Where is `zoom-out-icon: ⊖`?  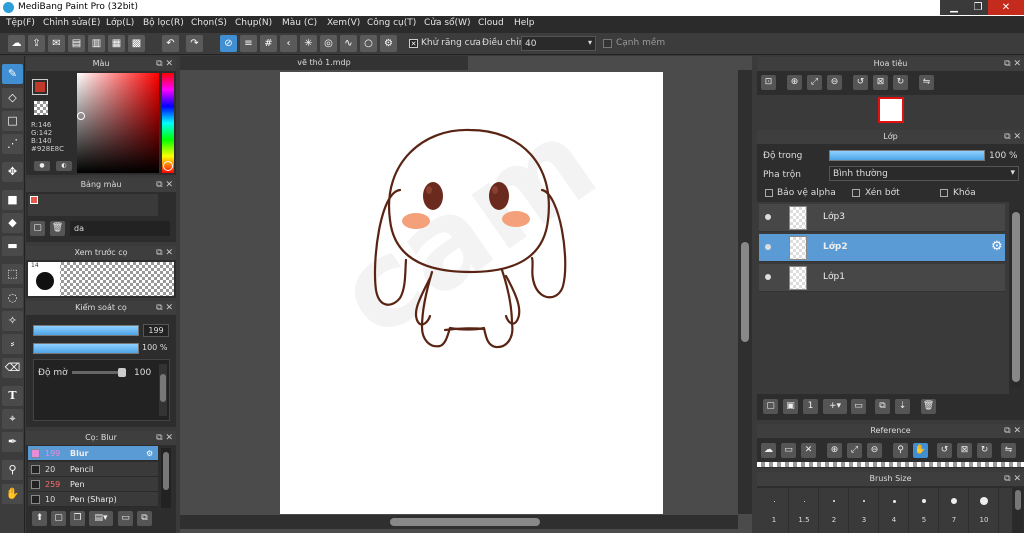
zoom-out-icon: ⊖ is located at coordinates (874, 450).